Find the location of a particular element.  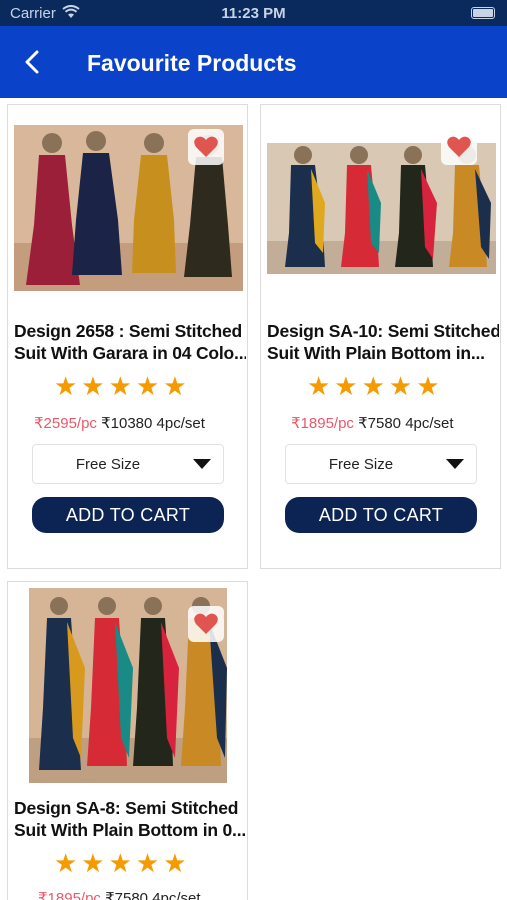

nav-bar: Favourite Products is located at coordinates (253, 62).